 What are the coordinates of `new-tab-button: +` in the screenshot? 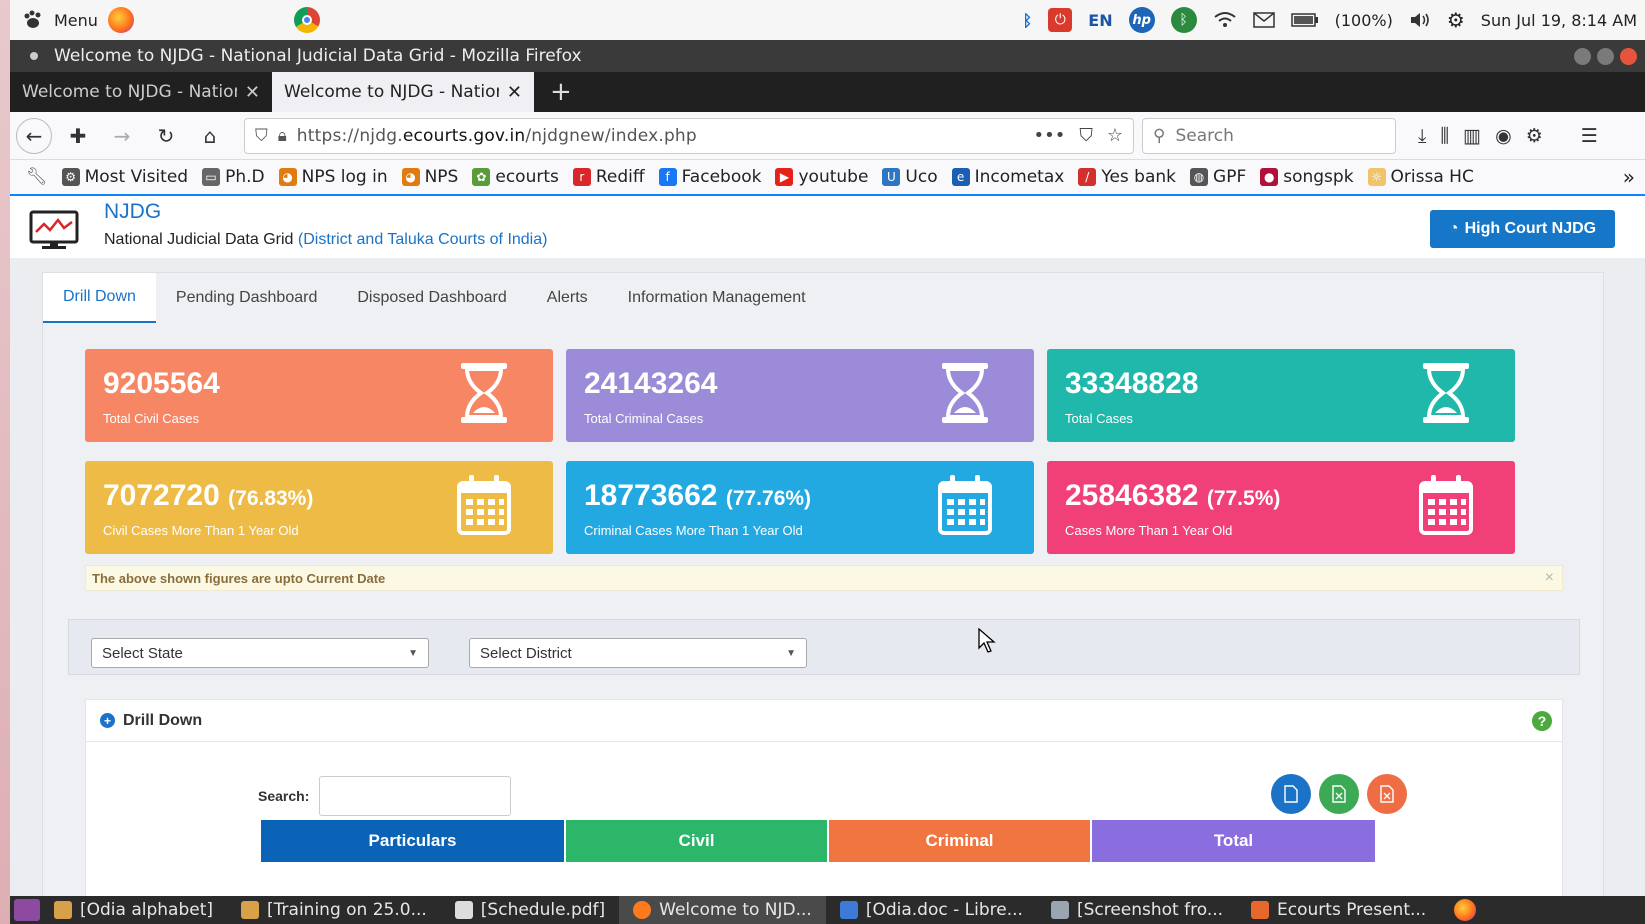 It's located at (561, 92).